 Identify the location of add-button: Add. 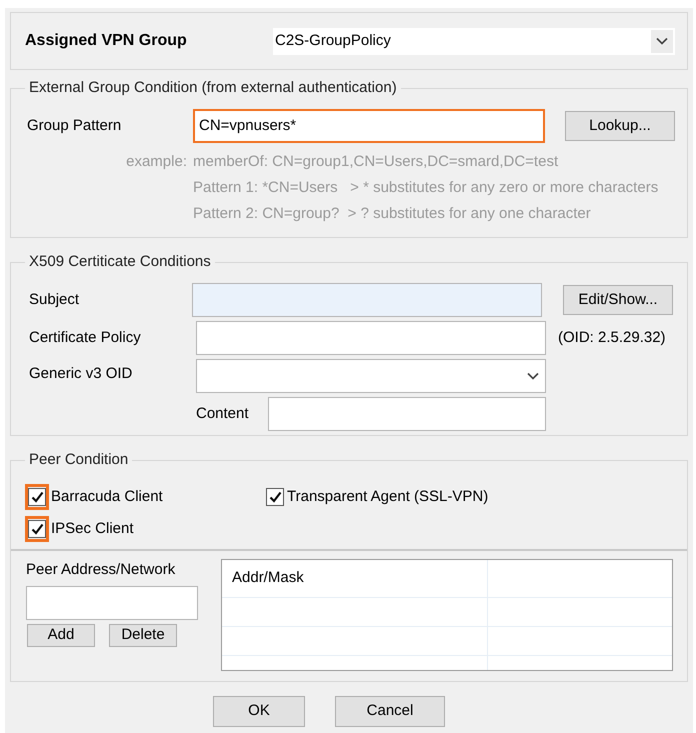
(61, 635).